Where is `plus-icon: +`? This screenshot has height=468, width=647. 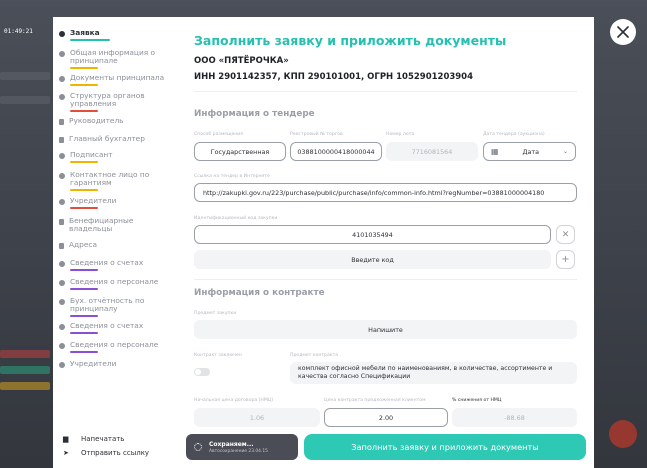 plus-icon: + is located at coordinates (565, 259).